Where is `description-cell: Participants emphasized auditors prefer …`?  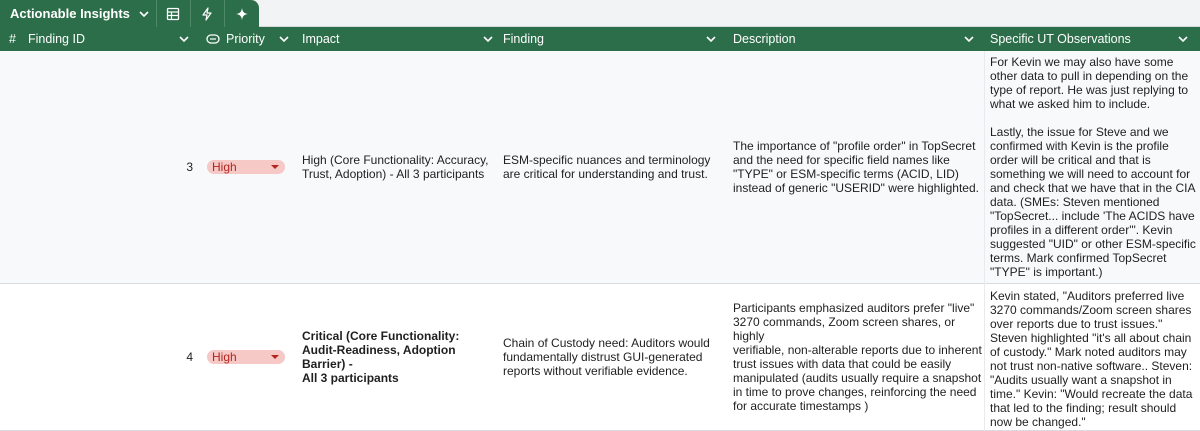 description-cell: Participants emphasized auditors prefer … is located at coordinates (858, 357).